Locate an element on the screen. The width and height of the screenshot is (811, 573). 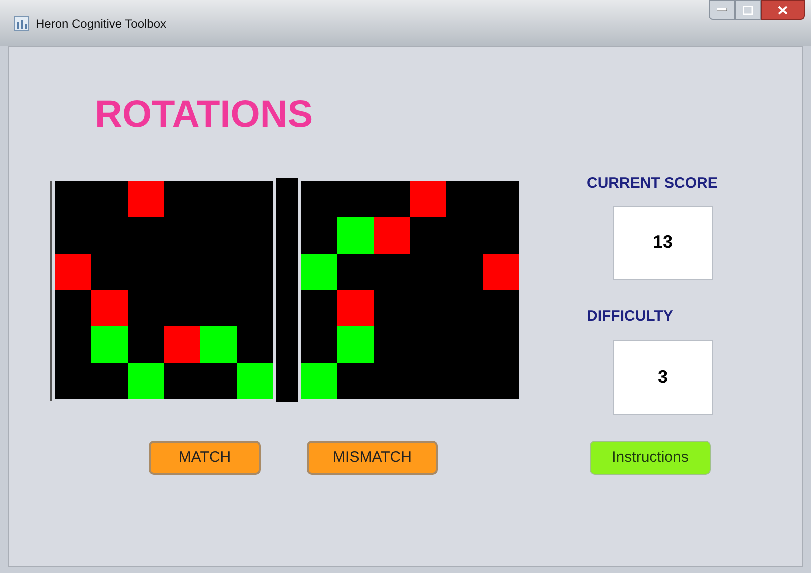
score-label: CURRENT SCORE is located at coordinates (652, 184).